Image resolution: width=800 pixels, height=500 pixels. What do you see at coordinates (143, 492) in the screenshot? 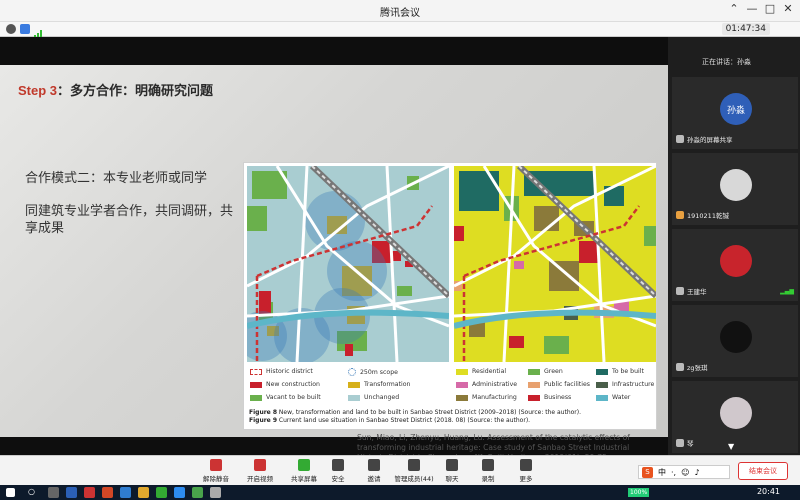
I see `file-explorer-icon` at bounding box center [143, 492].